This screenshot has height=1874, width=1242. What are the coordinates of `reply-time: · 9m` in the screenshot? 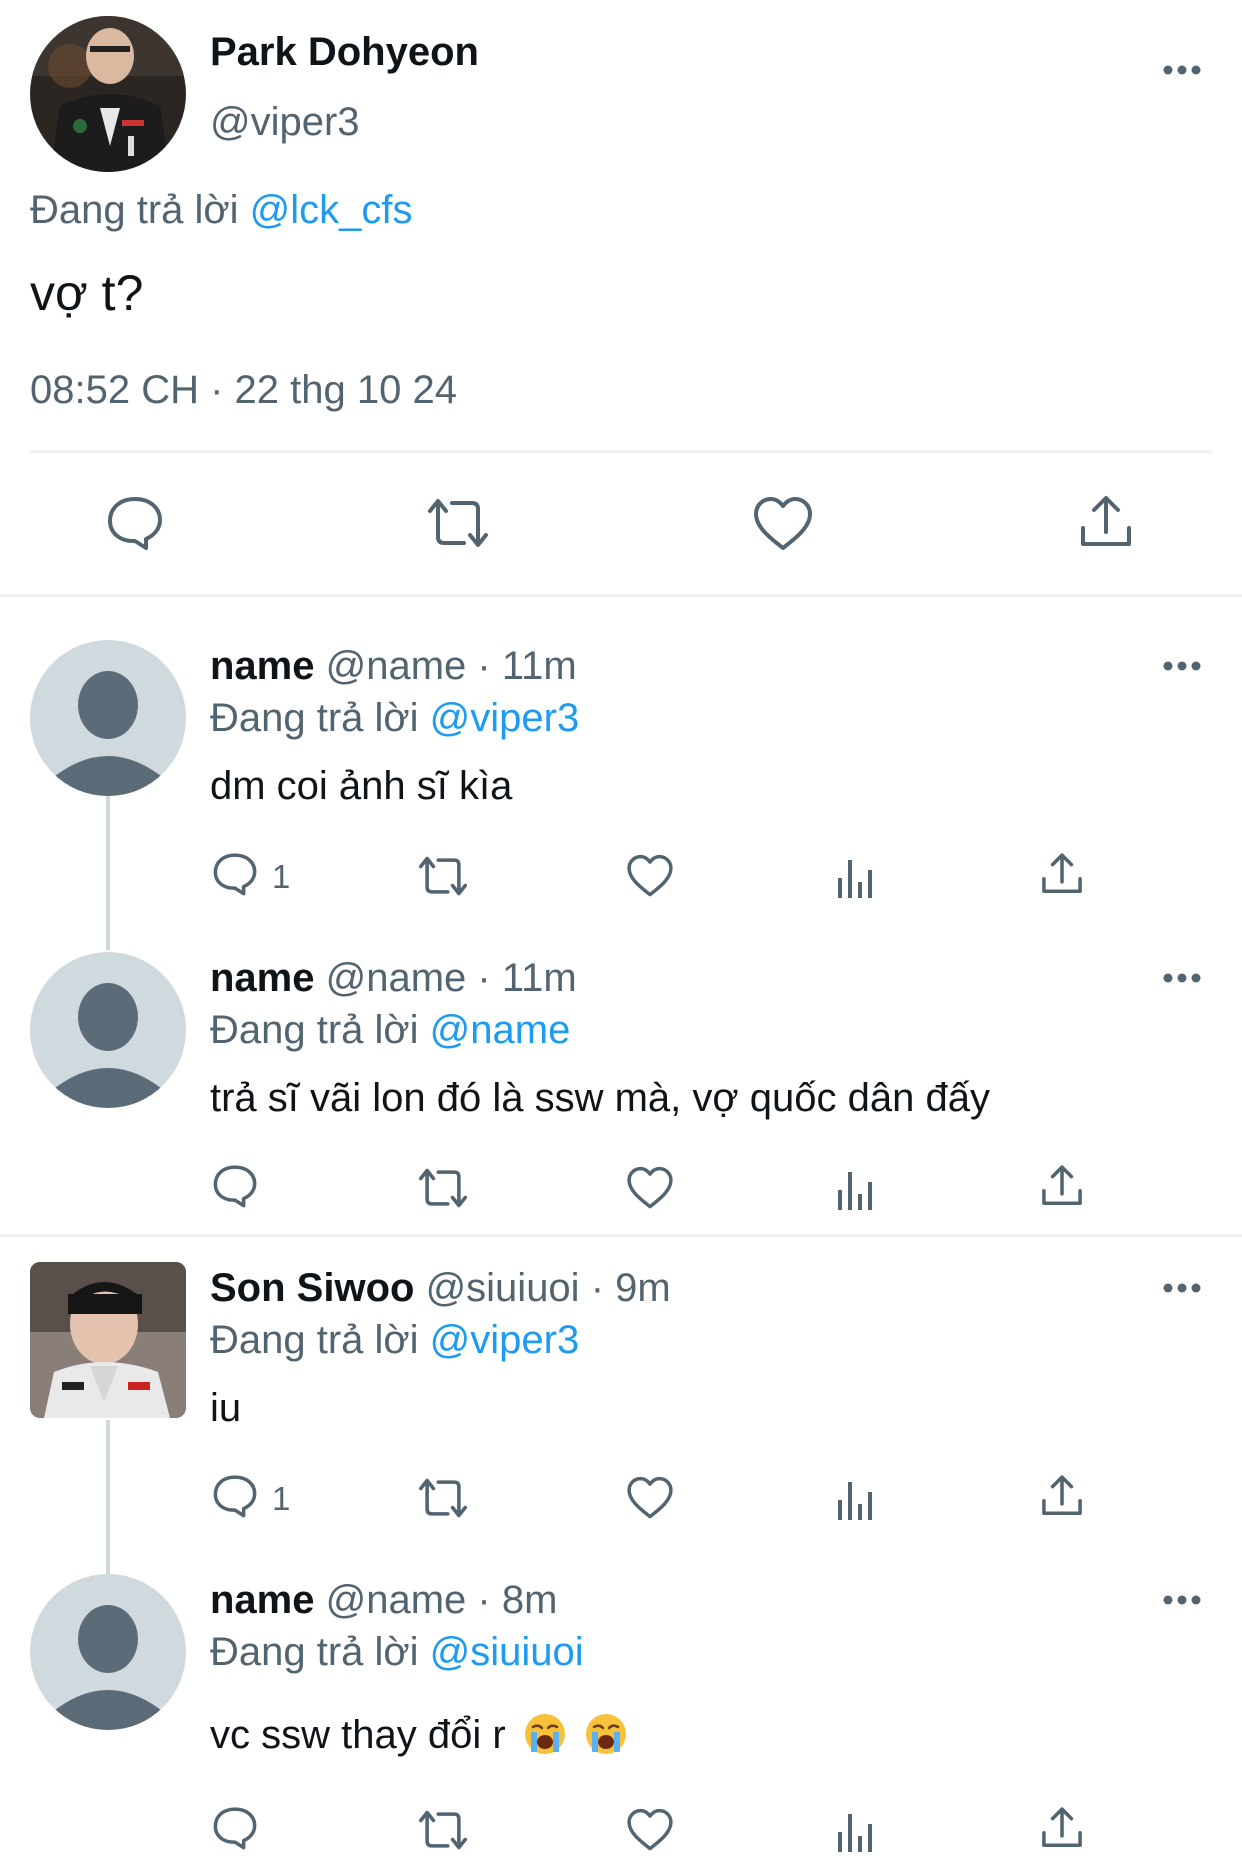 It's located at (631, 1288).